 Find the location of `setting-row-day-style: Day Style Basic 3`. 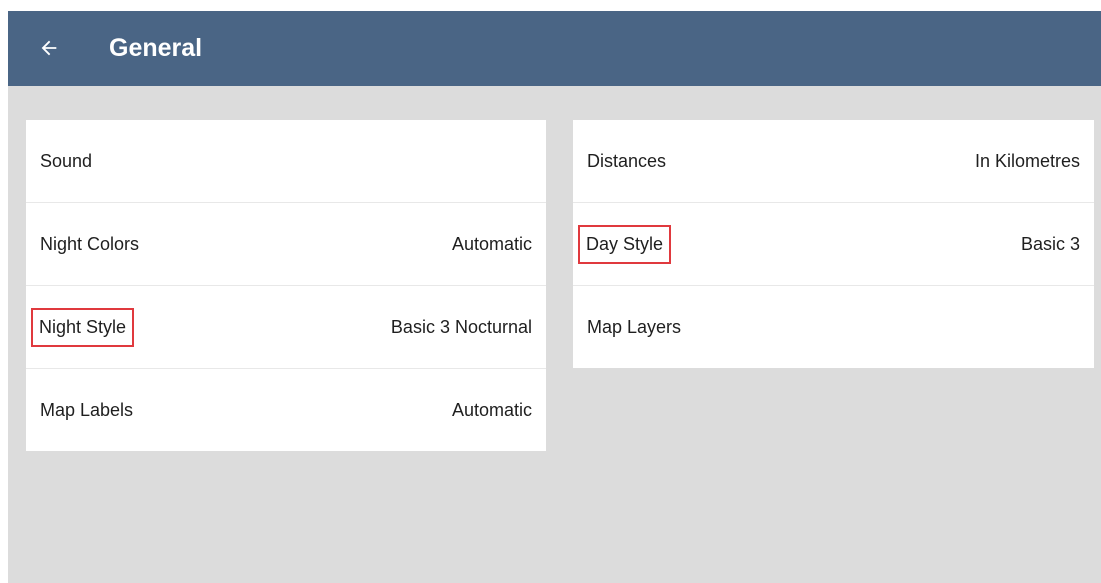

setting-row-day-style: Day Style Basic 3 is located at coordinates (833, 244).